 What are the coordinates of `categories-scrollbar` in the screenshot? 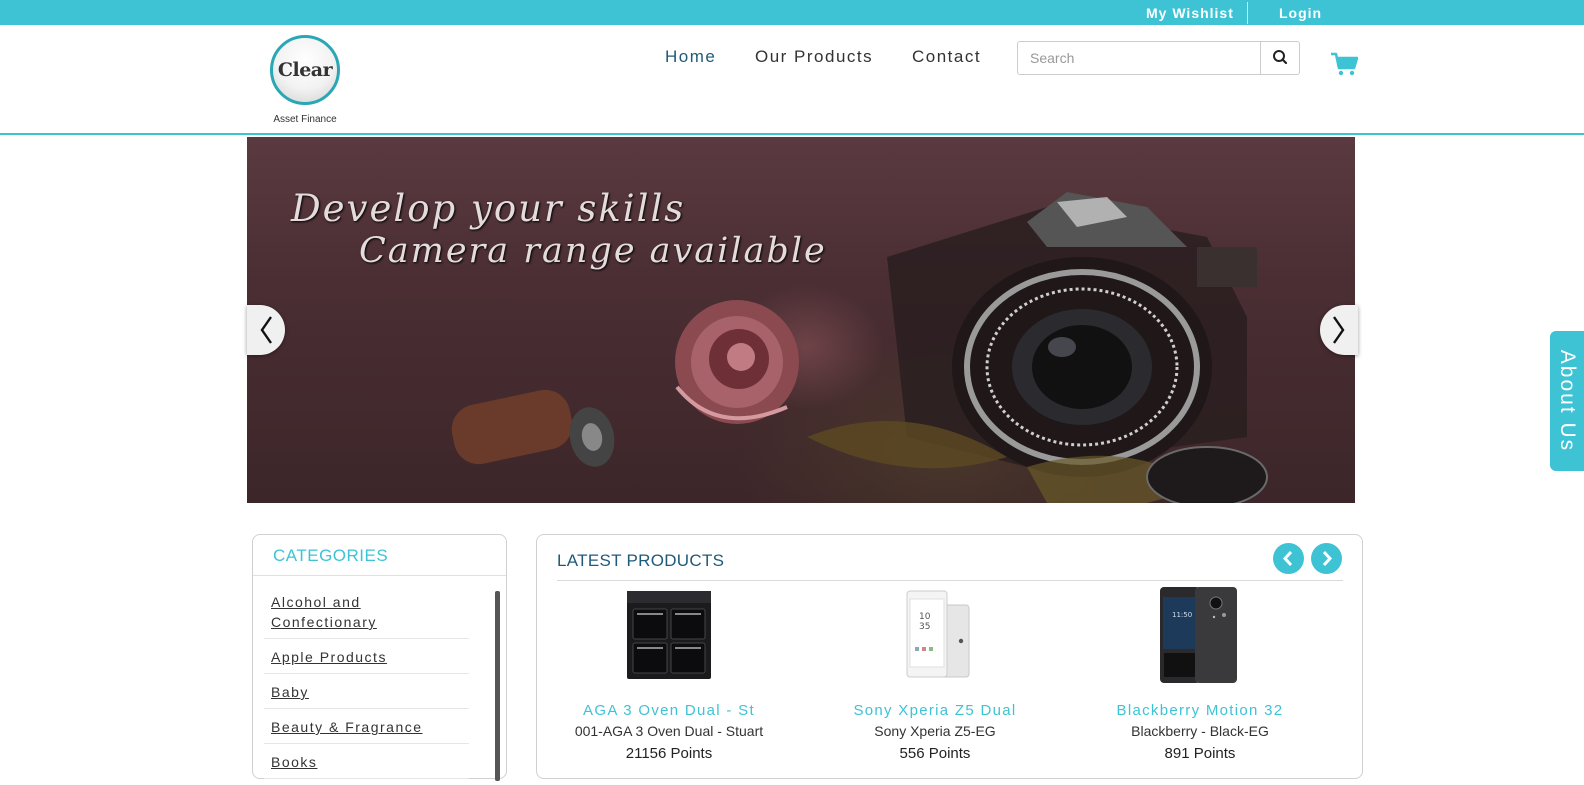 It's located at (497, 686).